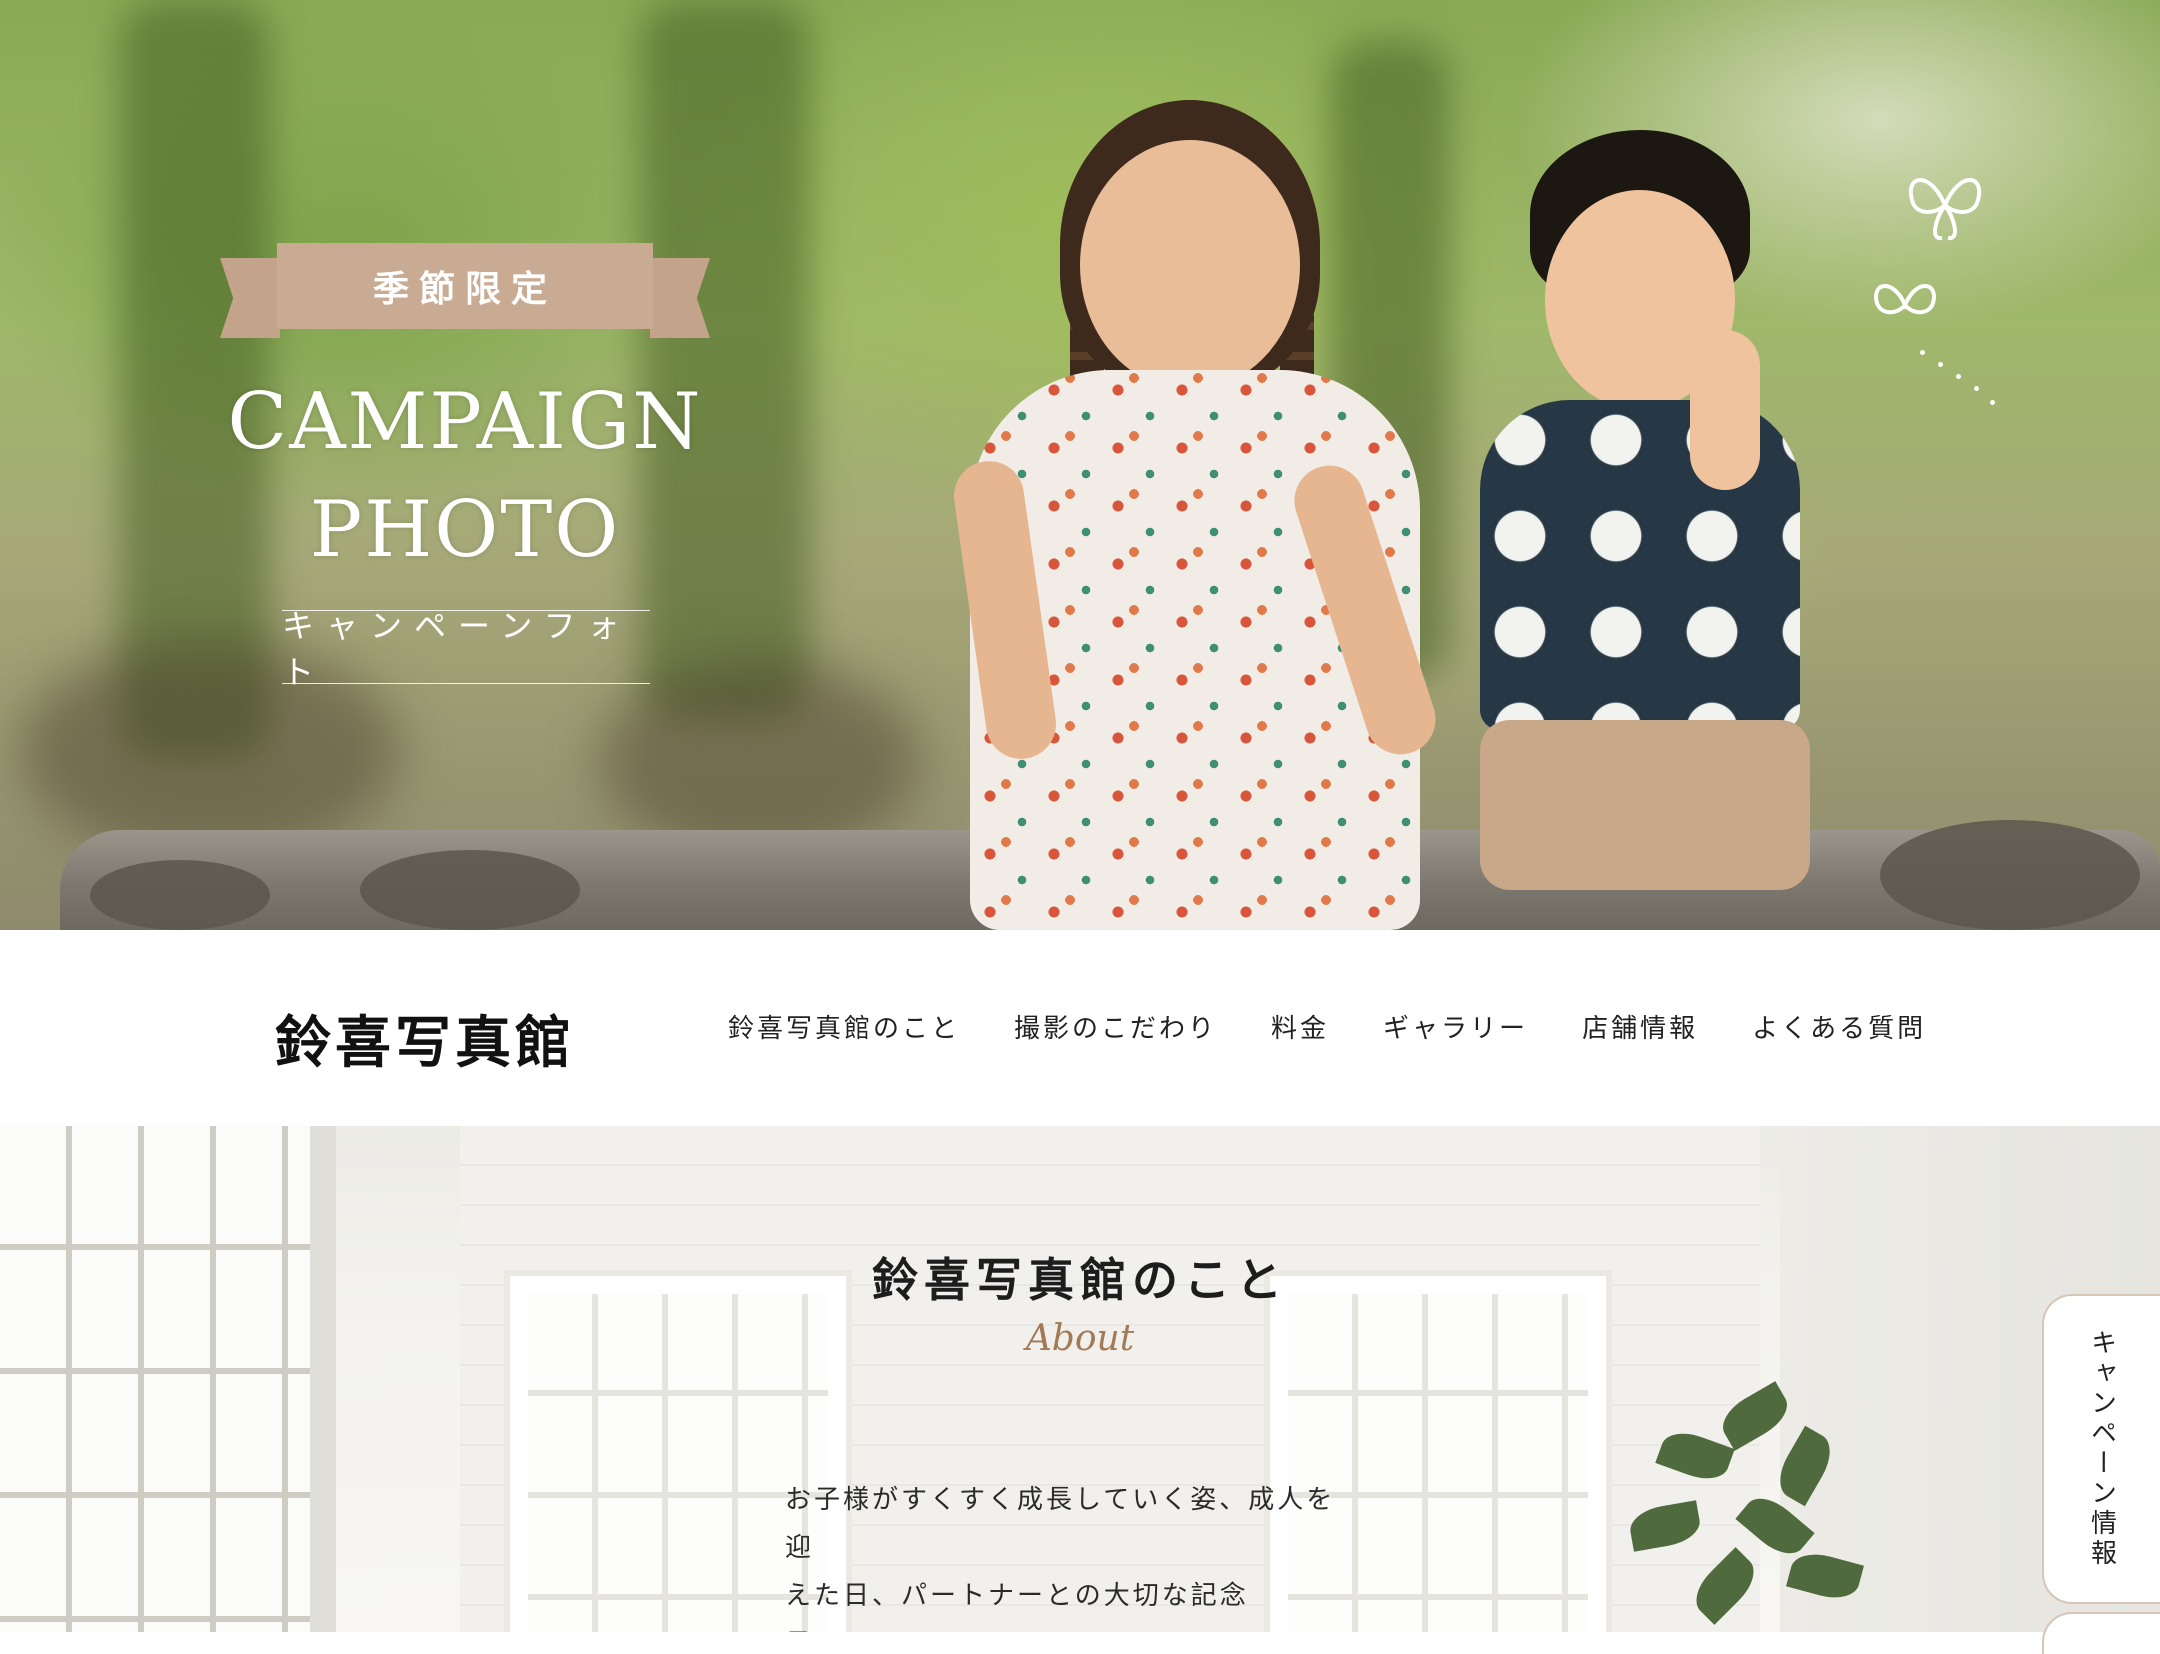  Describe the element at coordinates (465, 422) in the screenshot. I see `campaign-title-line1: CAMPAIGN` at that location.